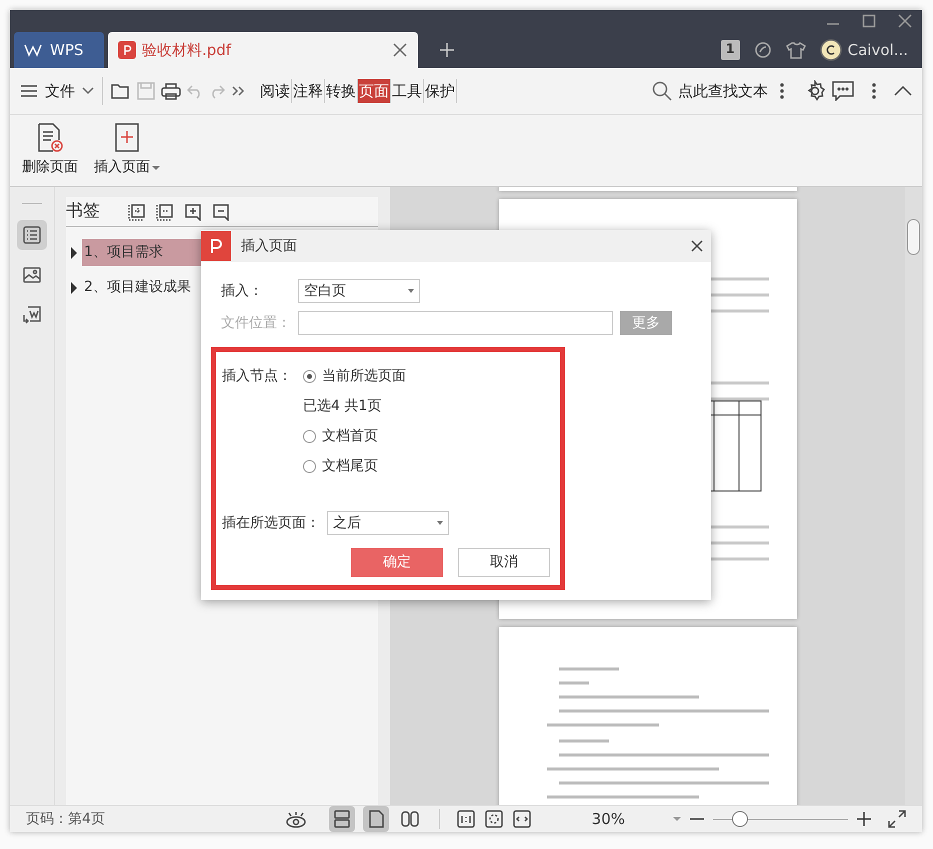 Image resolution: width=933 pixels, height=849 pixels. Describe the element at coordinates (831, 50) in the screenshot. I see `avatar-icon` at that location.